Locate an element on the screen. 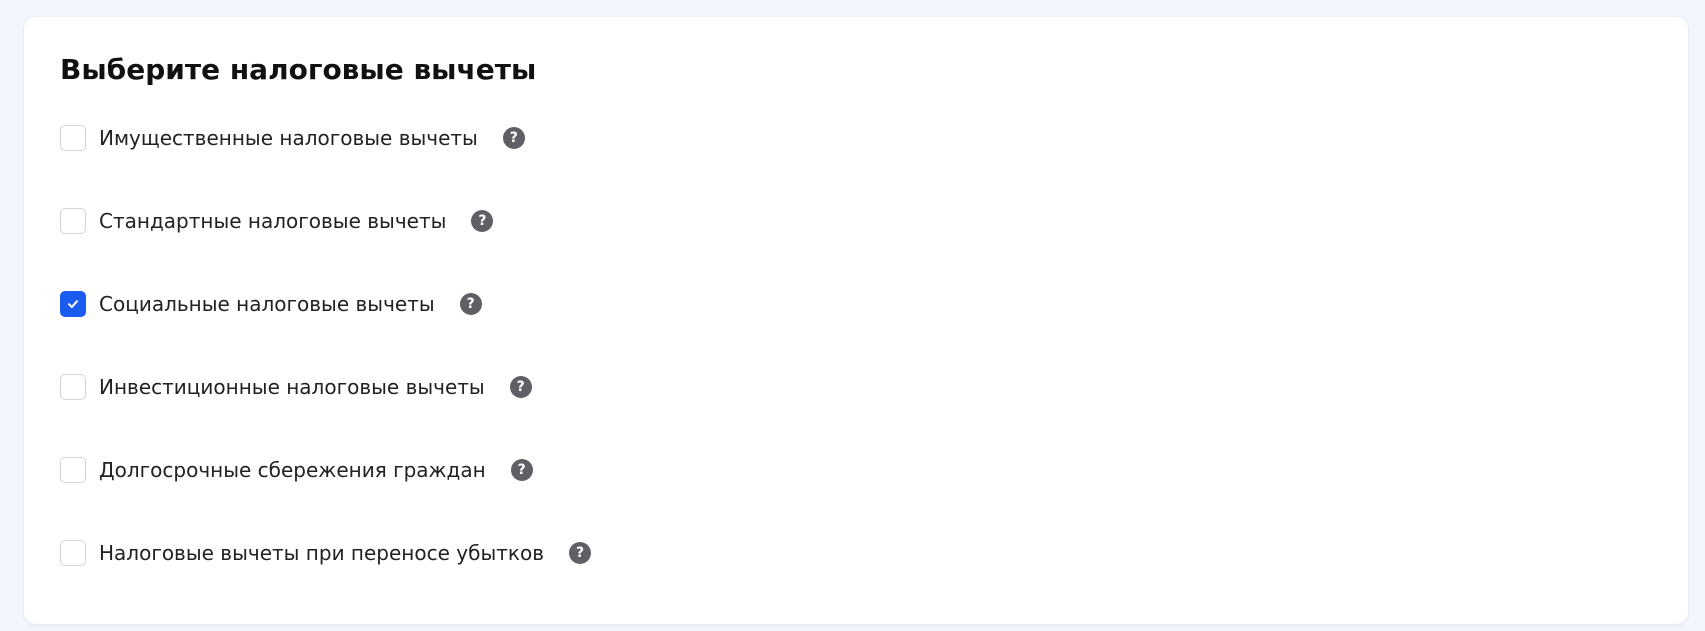 This screenshot has width=1705, height=631. option-standard-deductions: Стандартные налоговые вычеты ? is located at coordinates (277, 221).